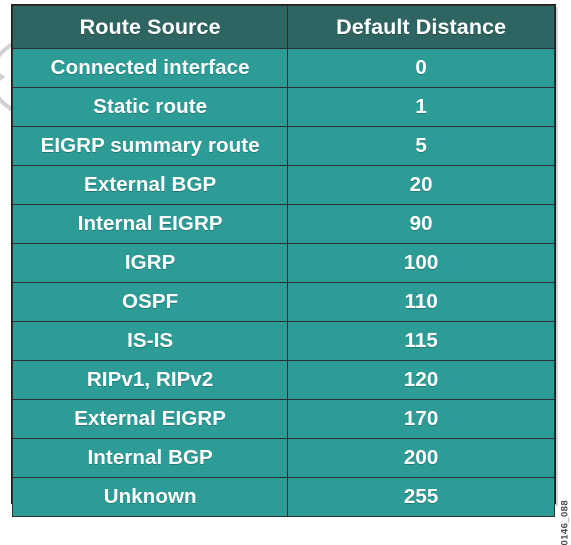  What do you see at coordinates (421, 341) in the screenshot?
I see `cell-default-distance: 115` at bounding box center [421, 341].